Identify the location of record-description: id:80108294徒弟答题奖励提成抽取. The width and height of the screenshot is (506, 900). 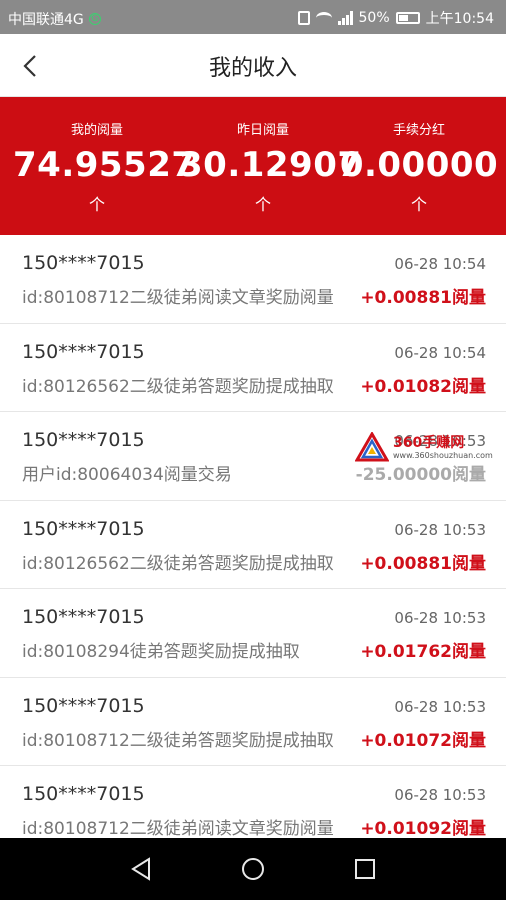
(161, 652).